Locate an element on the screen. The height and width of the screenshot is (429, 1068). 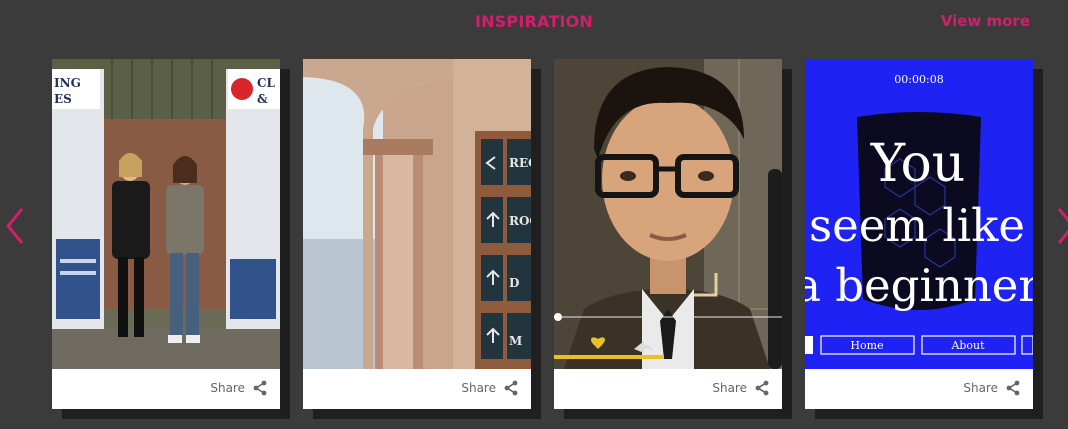
chevron-left-icon is located at coordinates (15, 226).